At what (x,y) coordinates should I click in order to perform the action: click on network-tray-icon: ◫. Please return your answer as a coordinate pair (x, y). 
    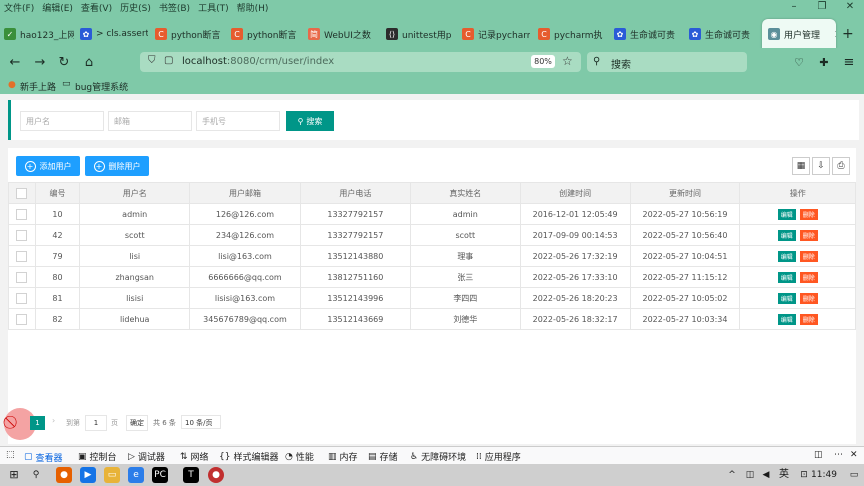
    Looking at the image, I should click on (750, 475).